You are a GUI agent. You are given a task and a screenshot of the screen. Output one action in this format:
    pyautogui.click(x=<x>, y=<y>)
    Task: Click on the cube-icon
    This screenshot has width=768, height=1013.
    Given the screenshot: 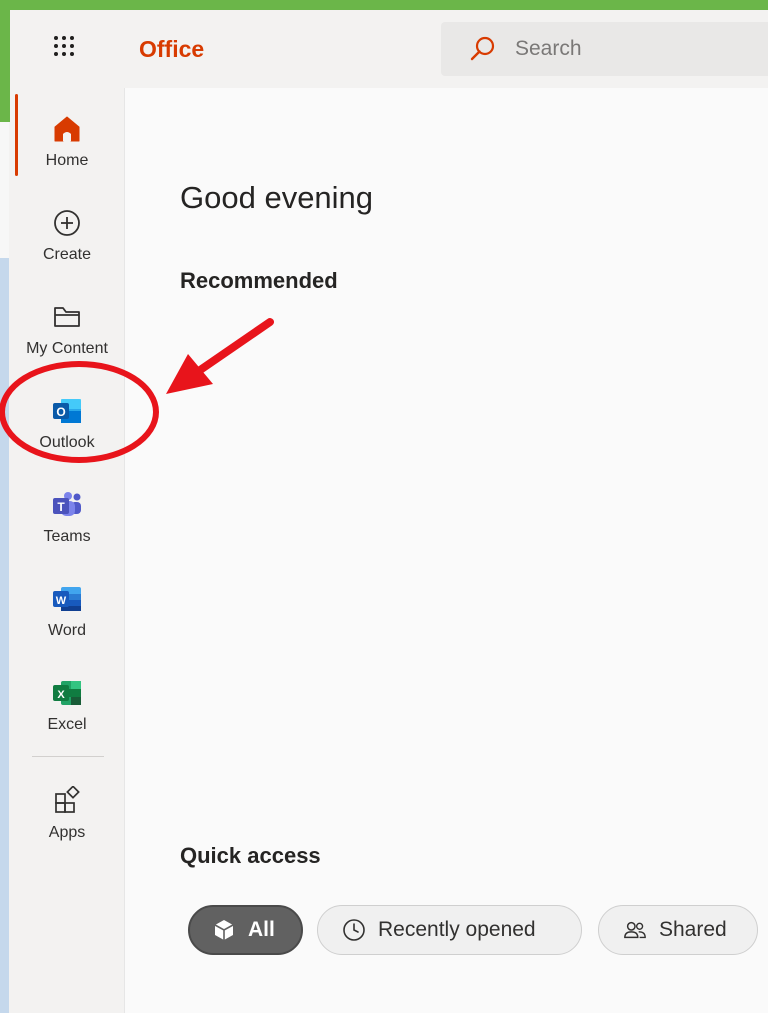 What is the action you would take?
    pyautogui.click(x=224, y=930)
    